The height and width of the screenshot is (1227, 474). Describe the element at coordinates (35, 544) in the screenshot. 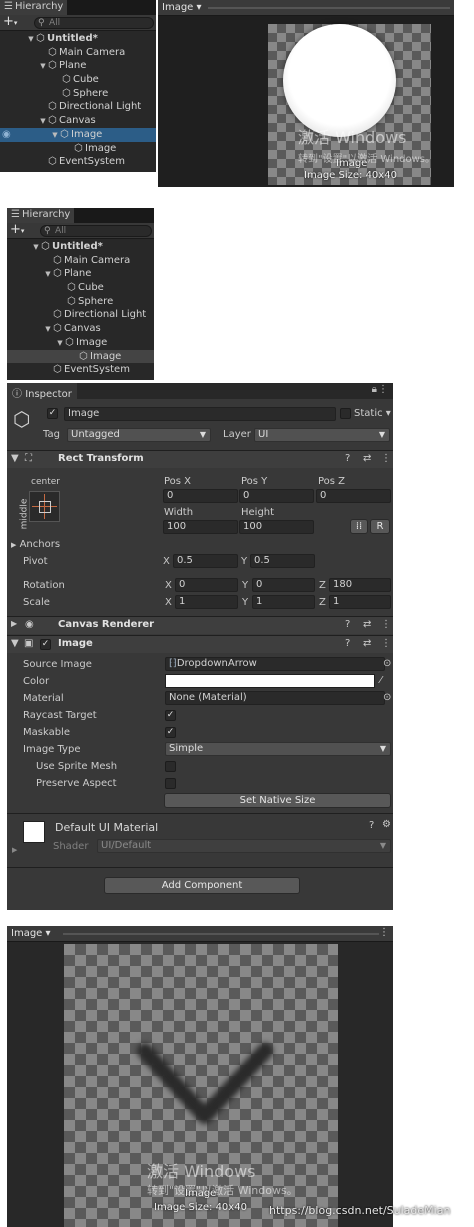

I see `anchors-foldout: ▶ Anchors` at that location.